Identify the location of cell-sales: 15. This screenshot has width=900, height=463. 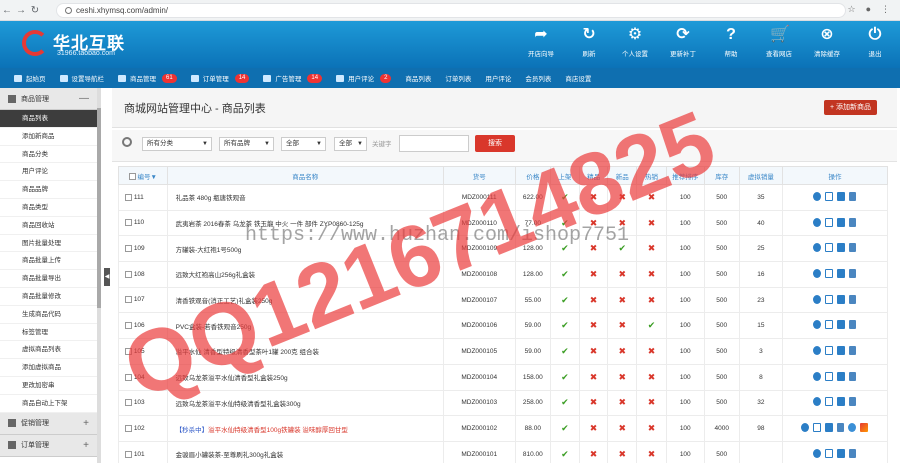
(760, 326).